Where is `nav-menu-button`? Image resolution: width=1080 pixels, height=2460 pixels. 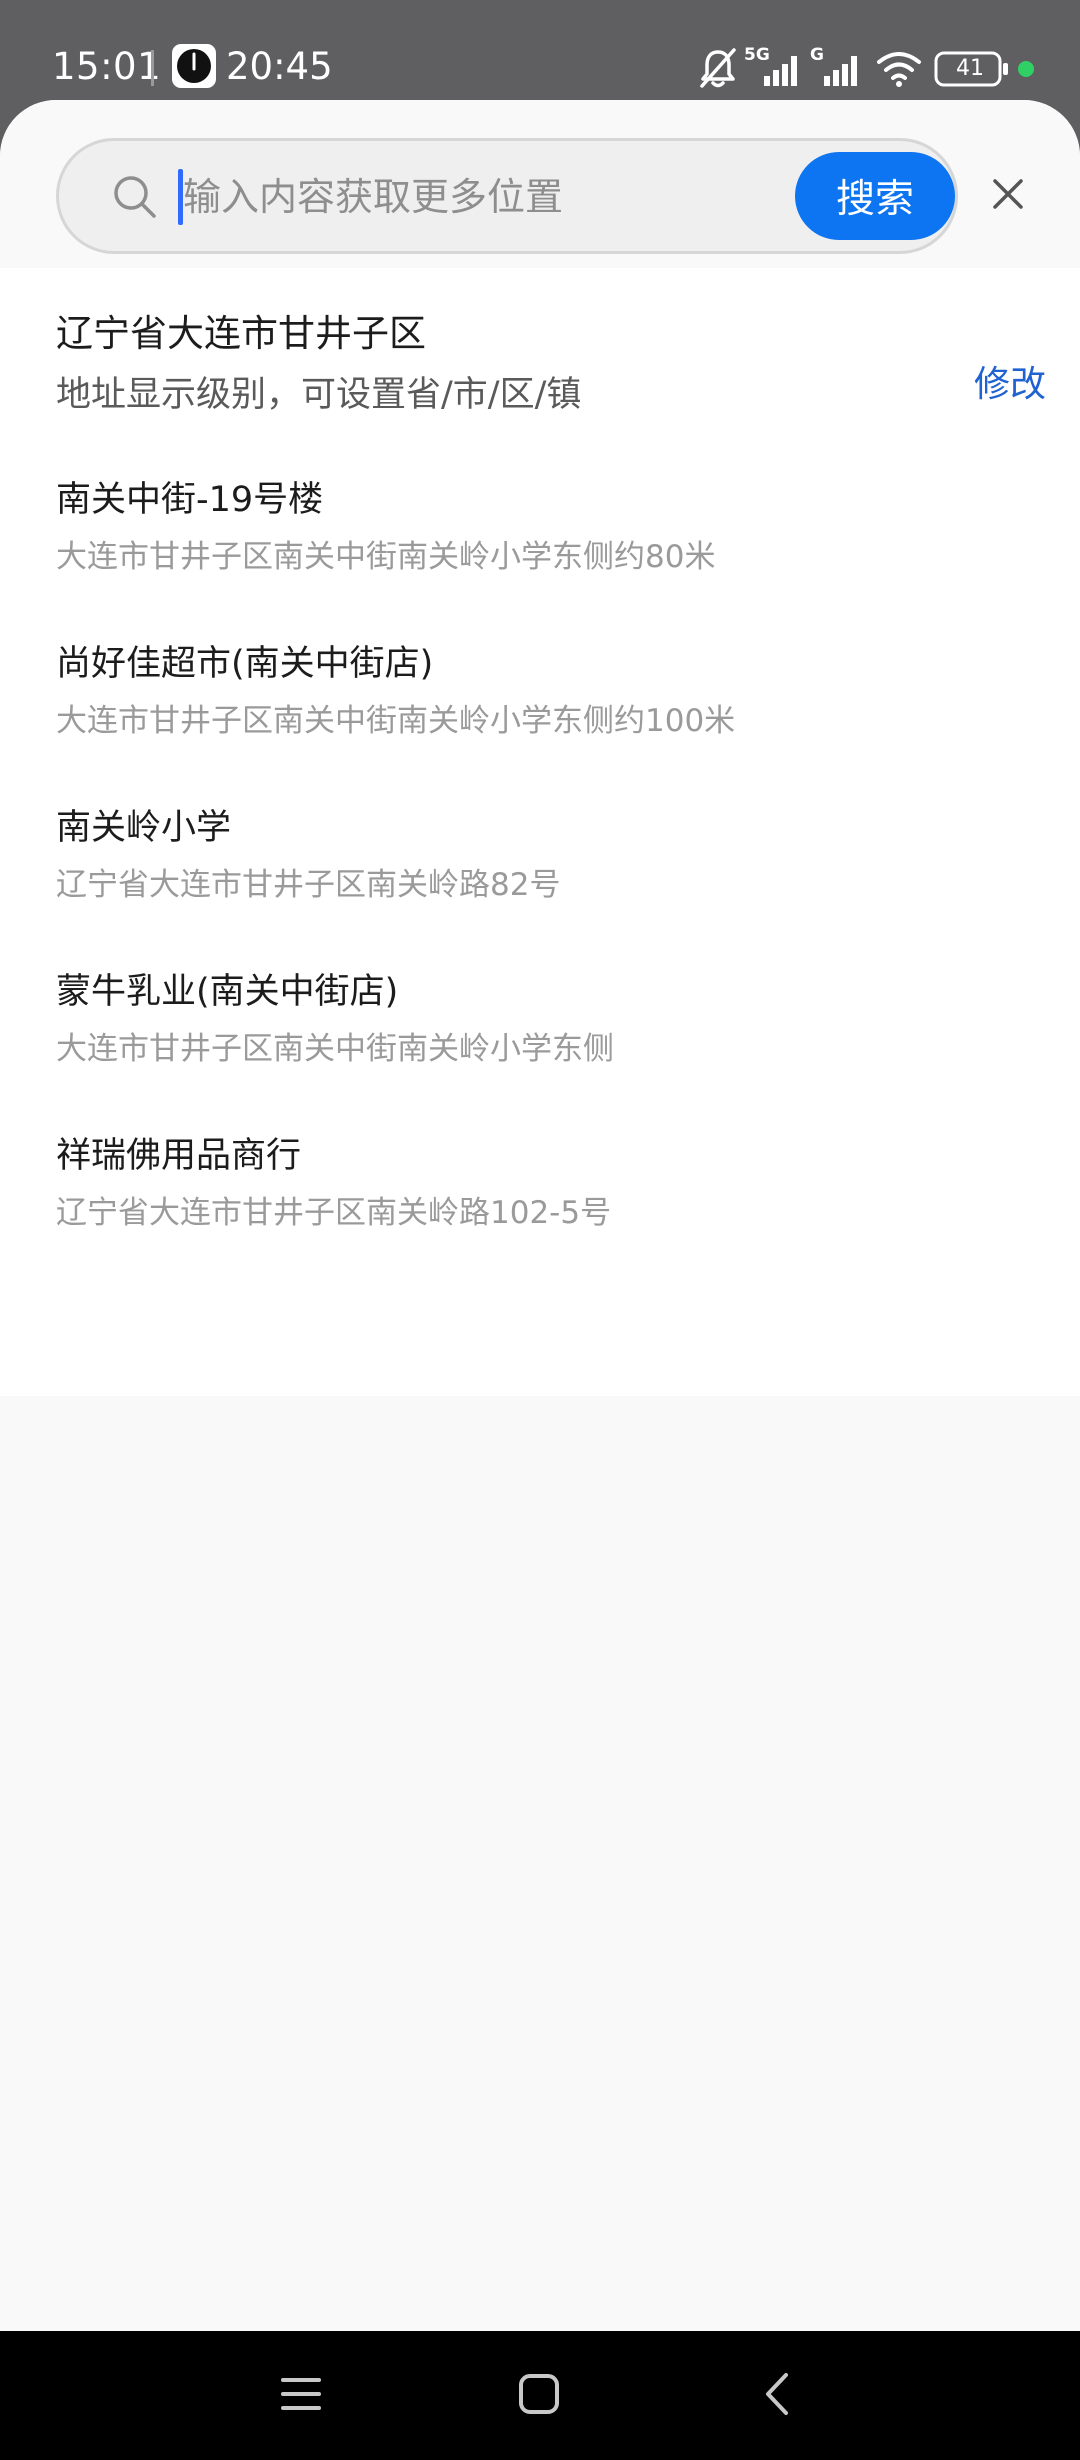
nav-menu-button is located at coordinates (301, 2396).